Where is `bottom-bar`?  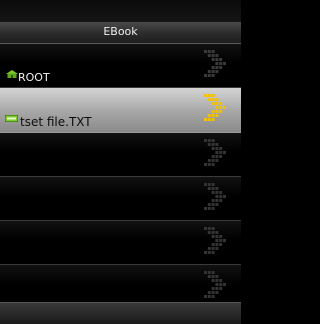
bottom-bar is located at coordinates (120, 313).